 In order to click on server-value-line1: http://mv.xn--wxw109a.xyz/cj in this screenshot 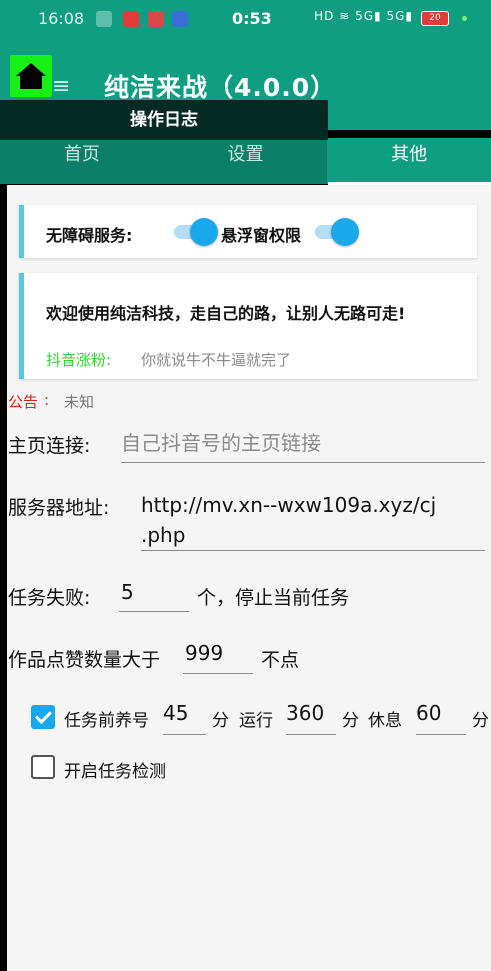, I will do `click(289, 505)`.